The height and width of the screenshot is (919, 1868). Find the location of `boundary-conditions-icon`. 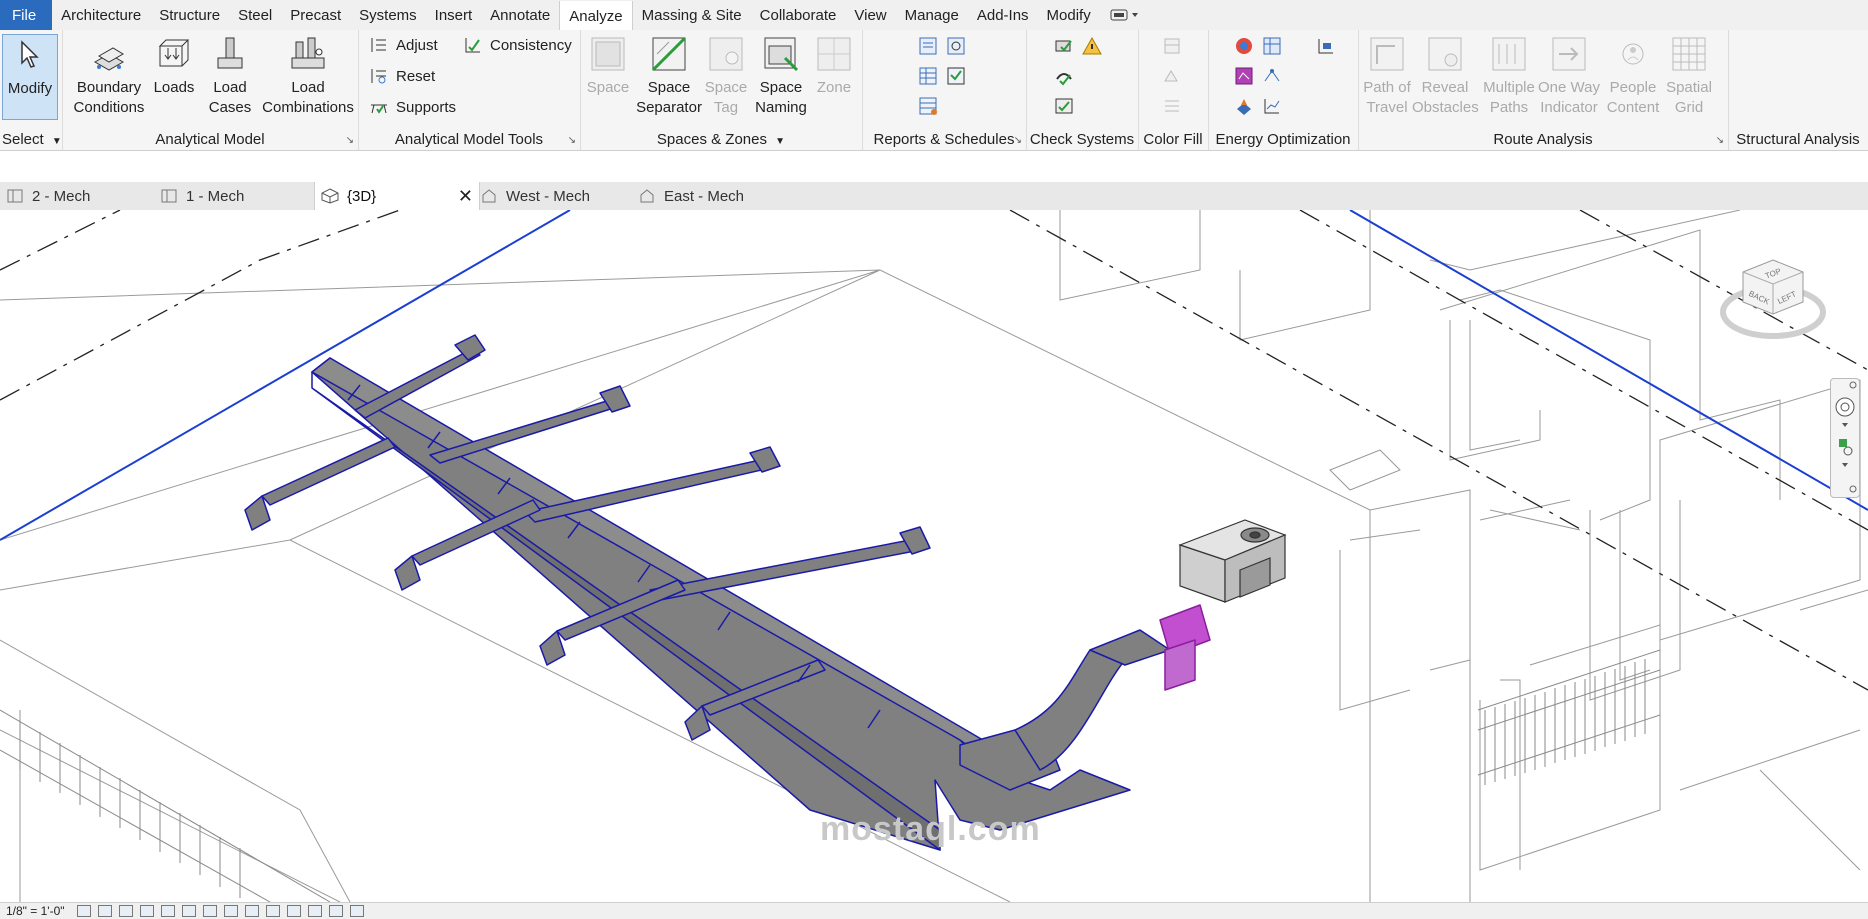

boundary-conditions-icon is located at coordinates (109, 54).